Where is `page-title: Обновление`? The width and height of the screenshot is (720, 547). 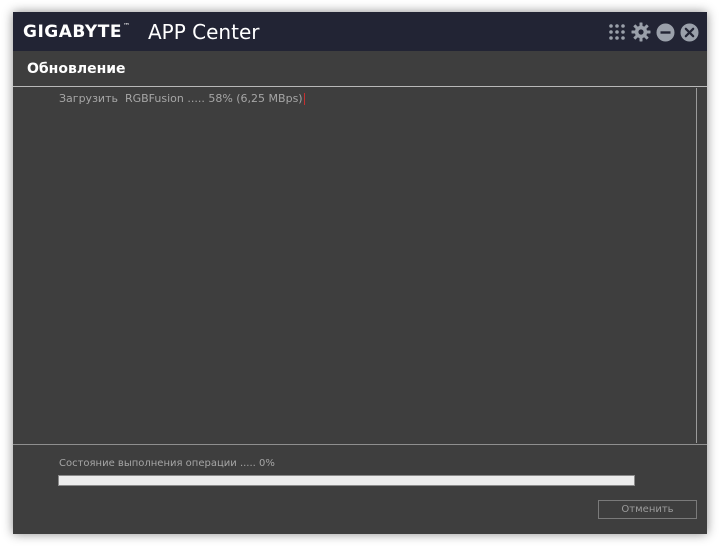
page-title: Обновление is located at coordinates (76, 69).